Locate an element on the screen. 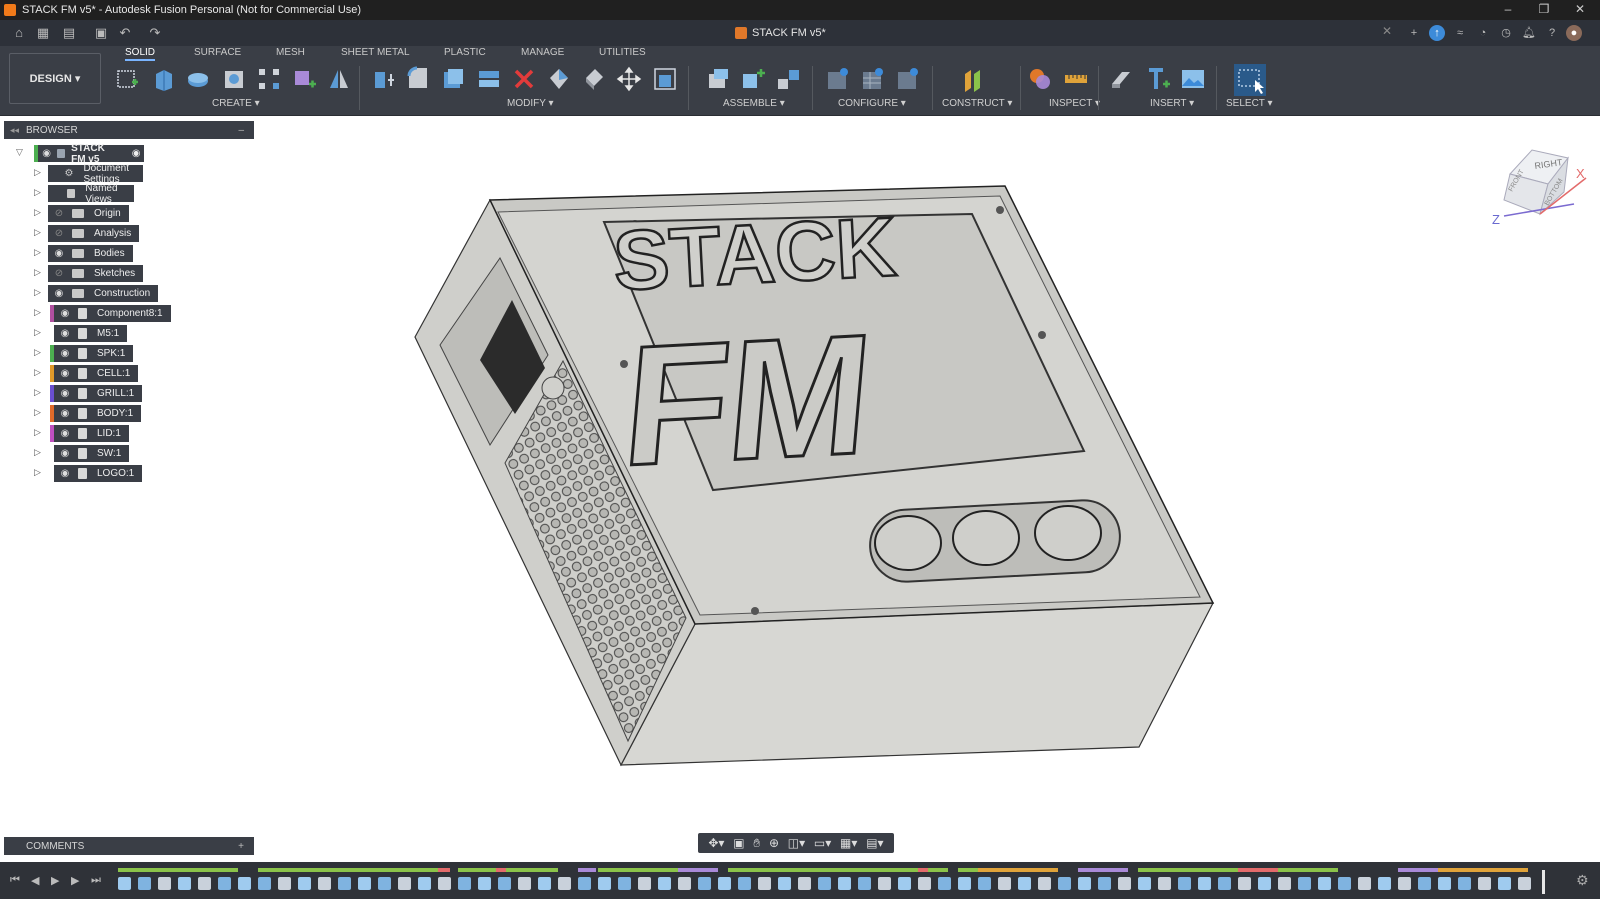  view-cube: RIGHT FRONT BOTTOM Z X is located at coordinates (1538, 188).